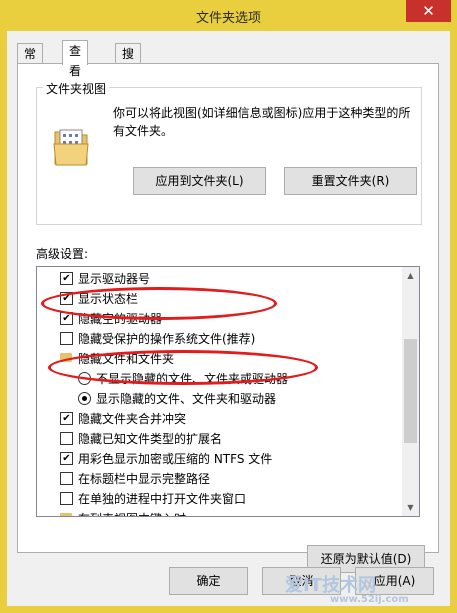 The width and height of the screenshot is (457, 613). I want to click on scroll-up-icon: ▲, so click(410, 275).